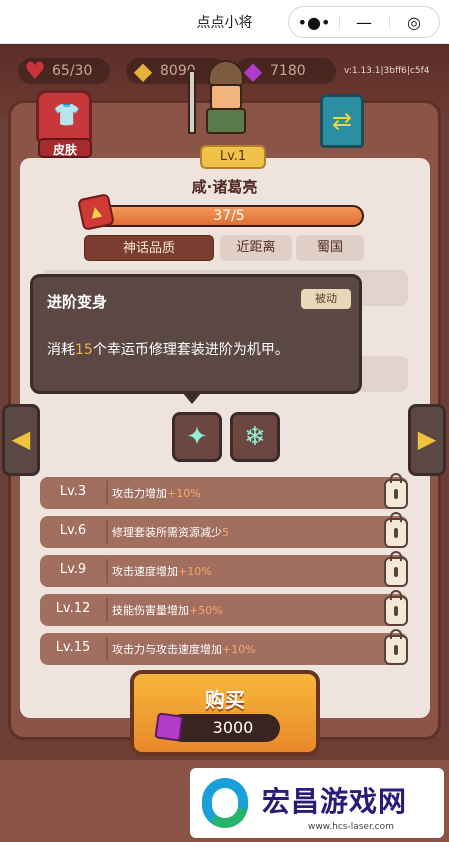 The width and height of the screenshot is (449, 842). I want to click on minimize-icon: —, so click(364, 22).